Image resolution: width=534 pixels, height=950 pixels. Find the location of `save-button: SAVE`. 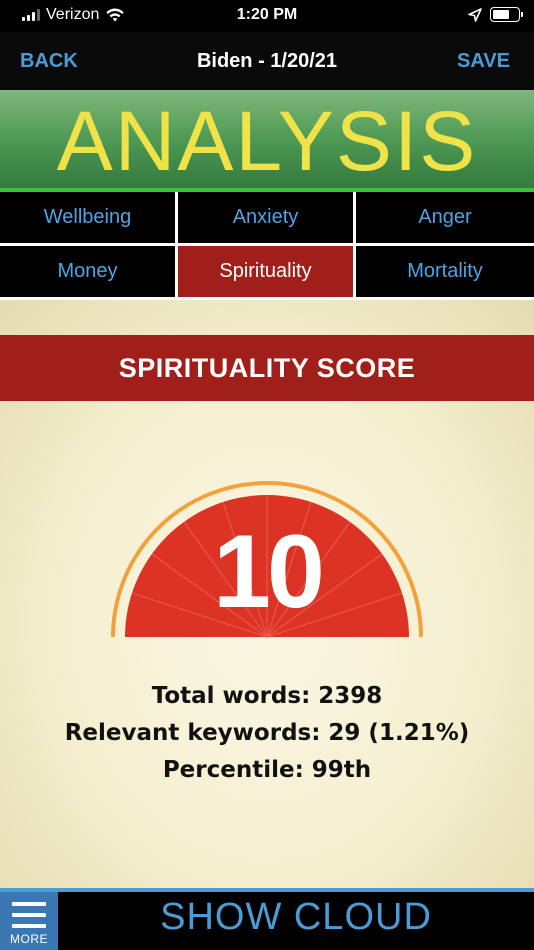

save-button: SAVE is located at coordinates (483, 61).